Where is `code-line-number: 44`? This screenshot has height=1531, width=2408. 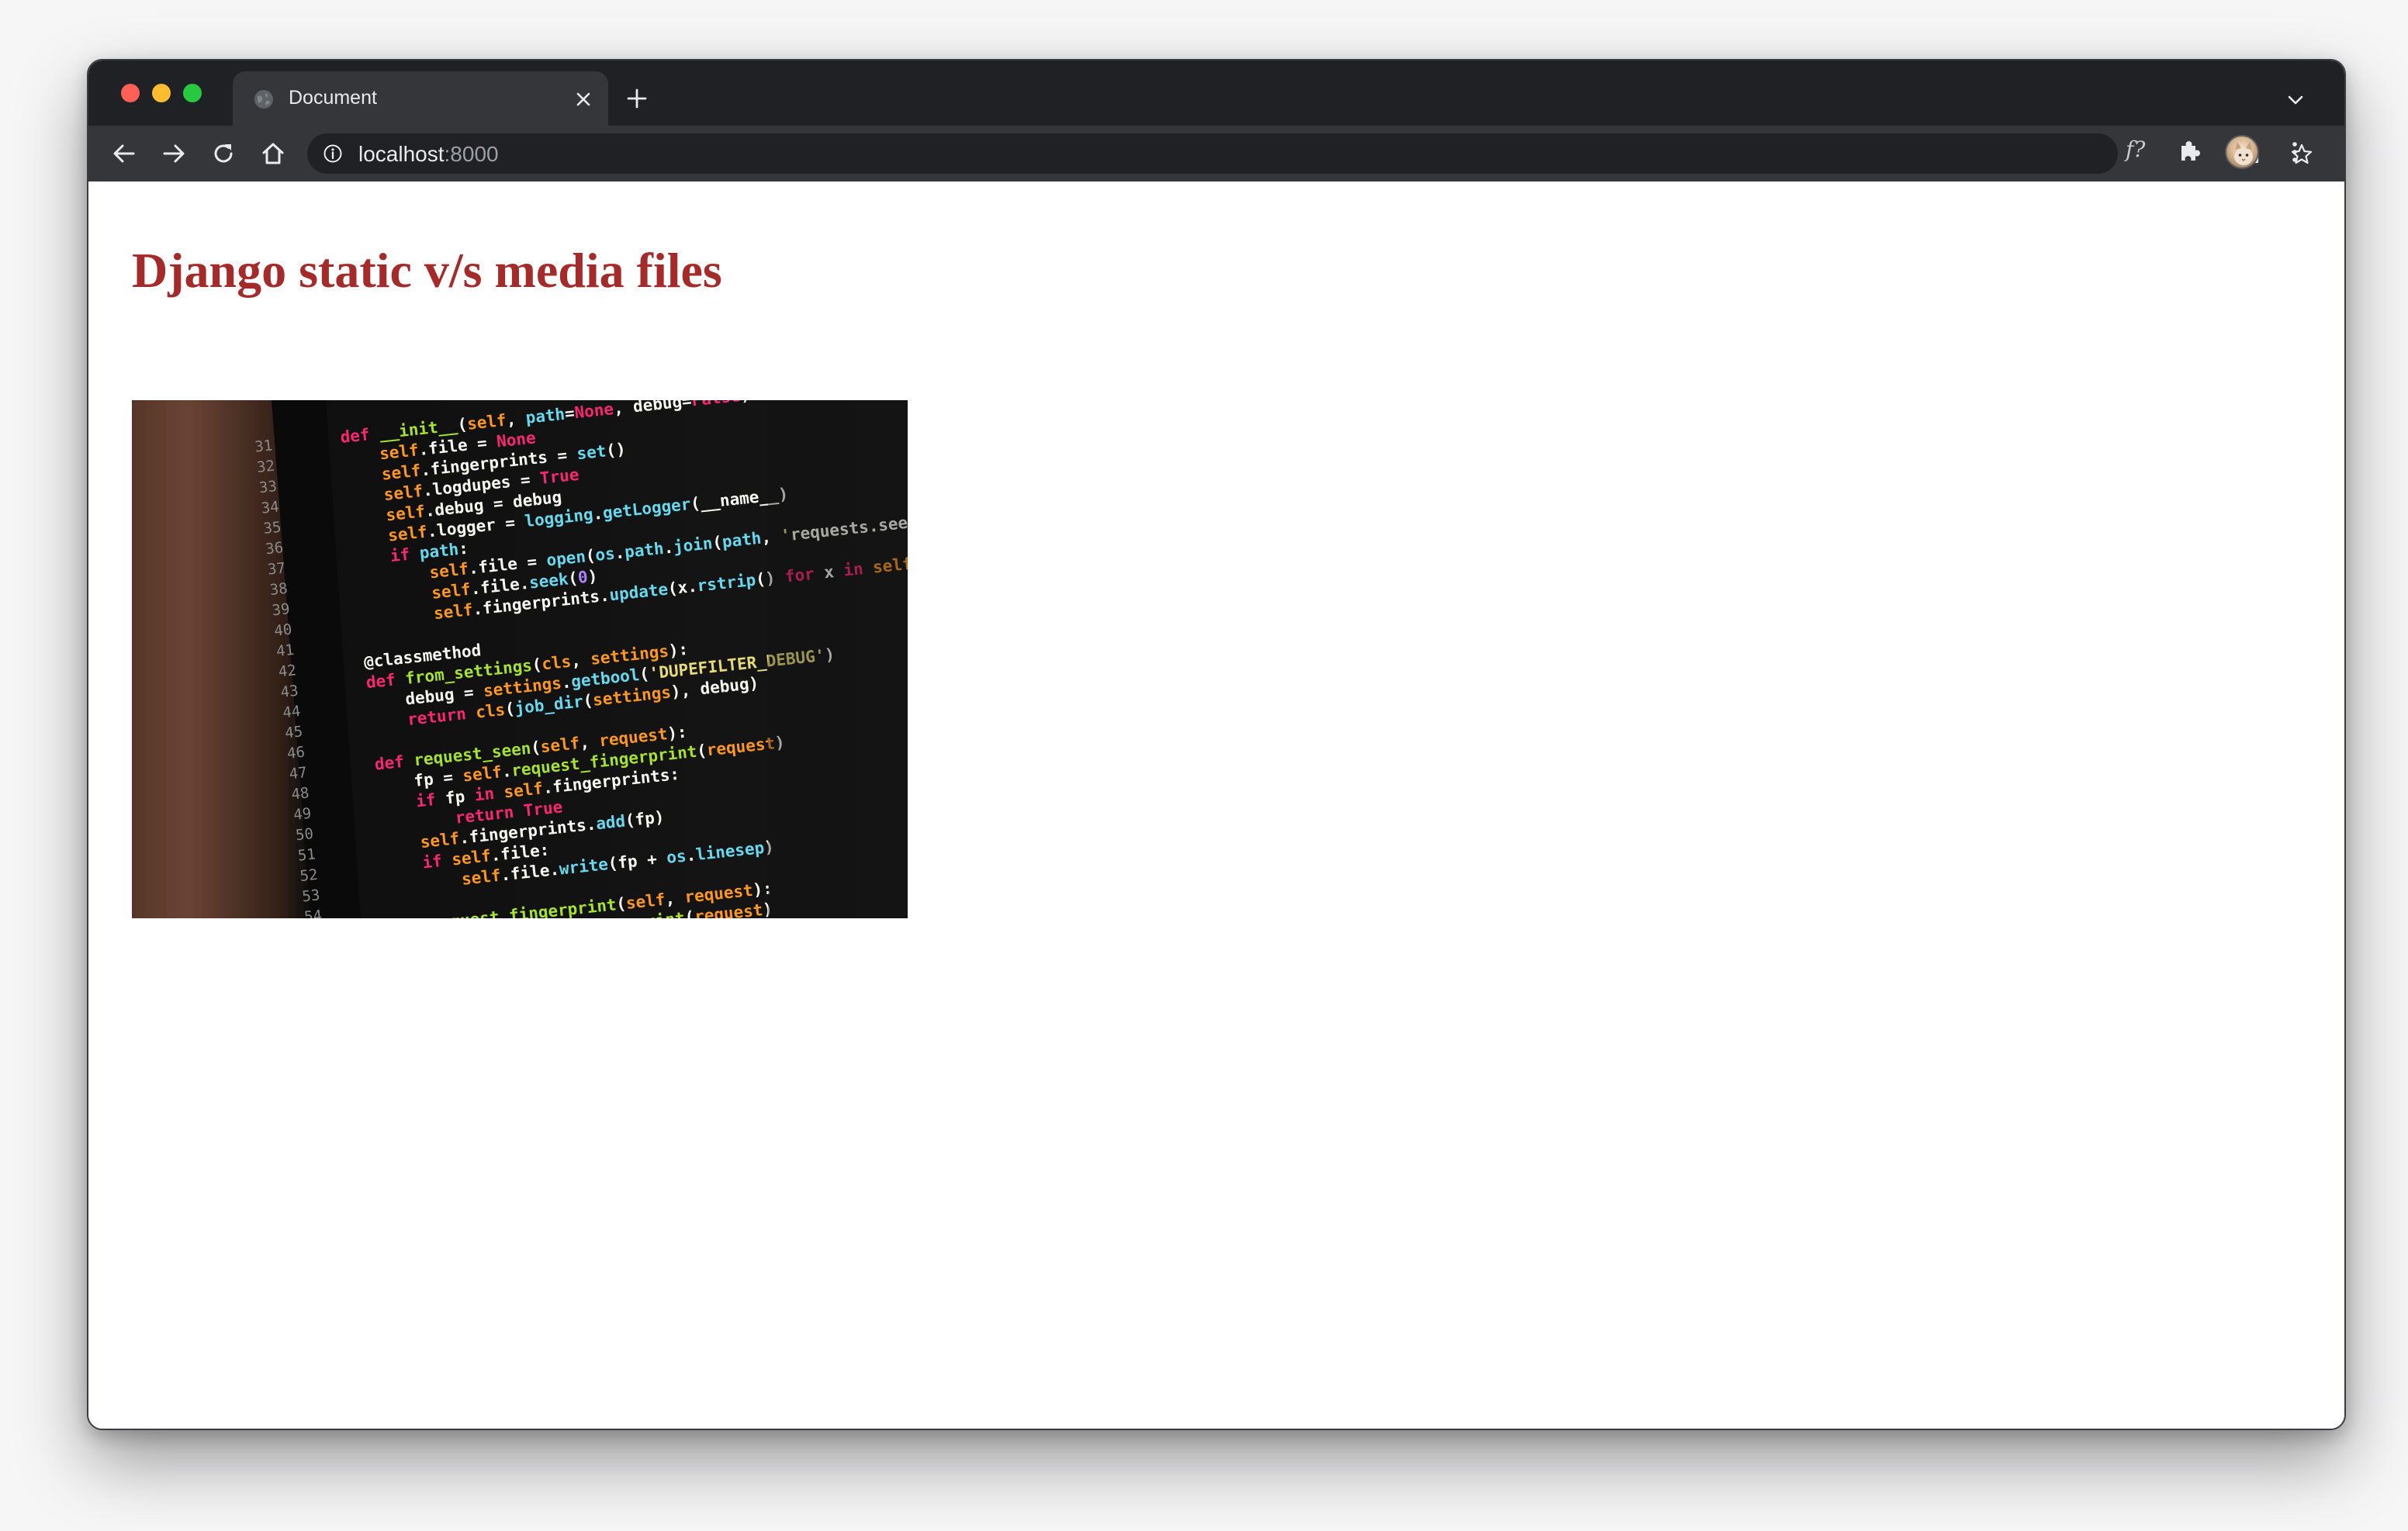
code-line-number: 44 is located at coordinates (291, 712).